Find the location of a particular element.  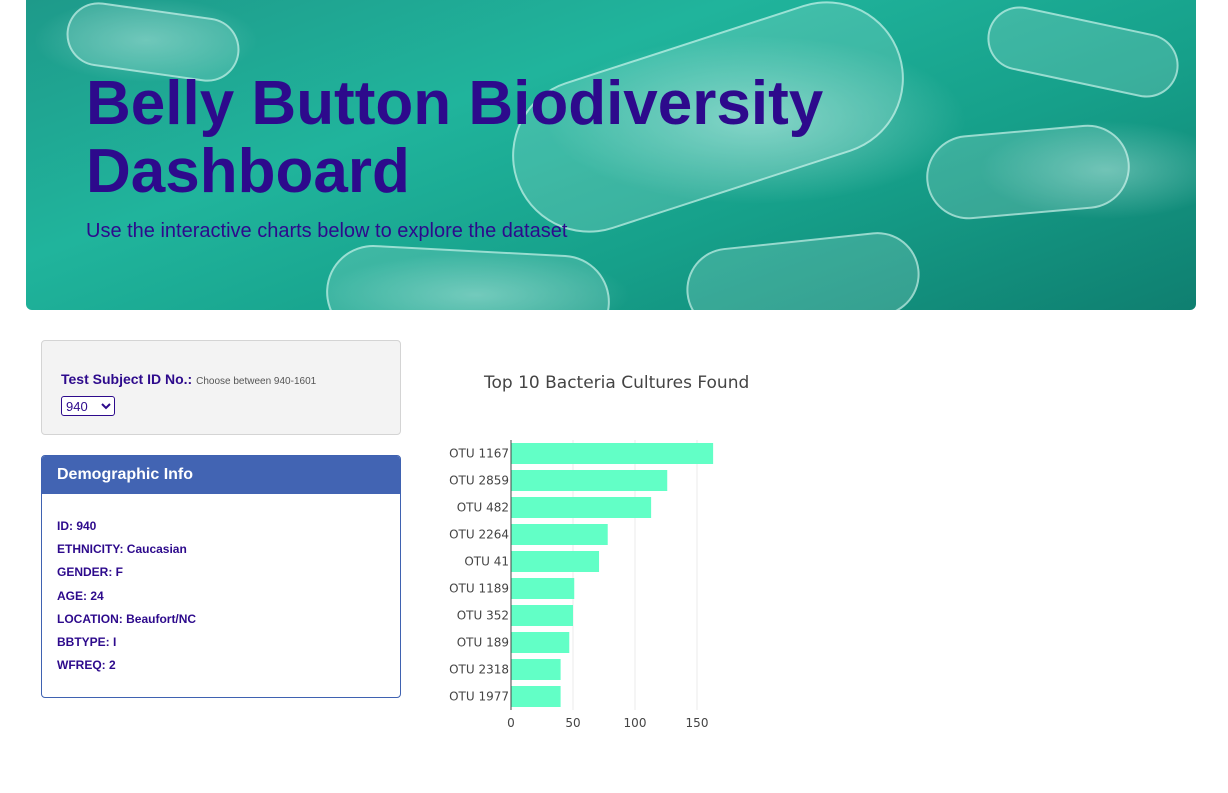

x-tick-label: 0 is located at coordinates (511, 723).